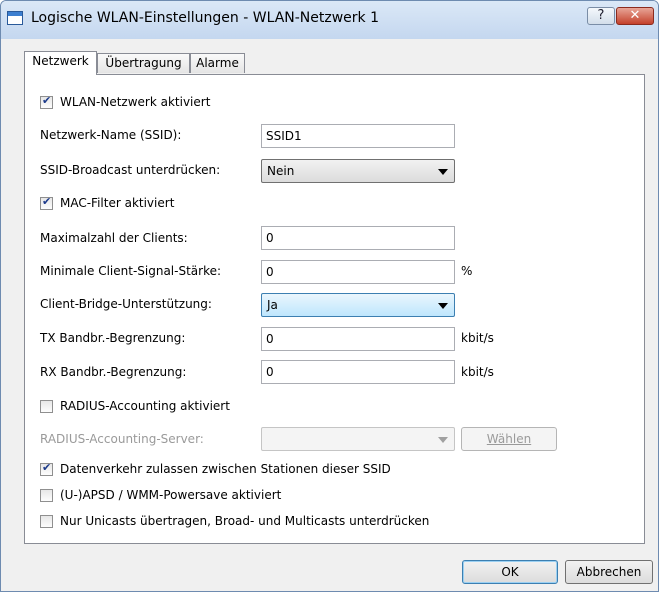 The height and width of the screenshot is (592, 659). I want to click on tab-netzwerk: Netzwerk, so click(60, 63).